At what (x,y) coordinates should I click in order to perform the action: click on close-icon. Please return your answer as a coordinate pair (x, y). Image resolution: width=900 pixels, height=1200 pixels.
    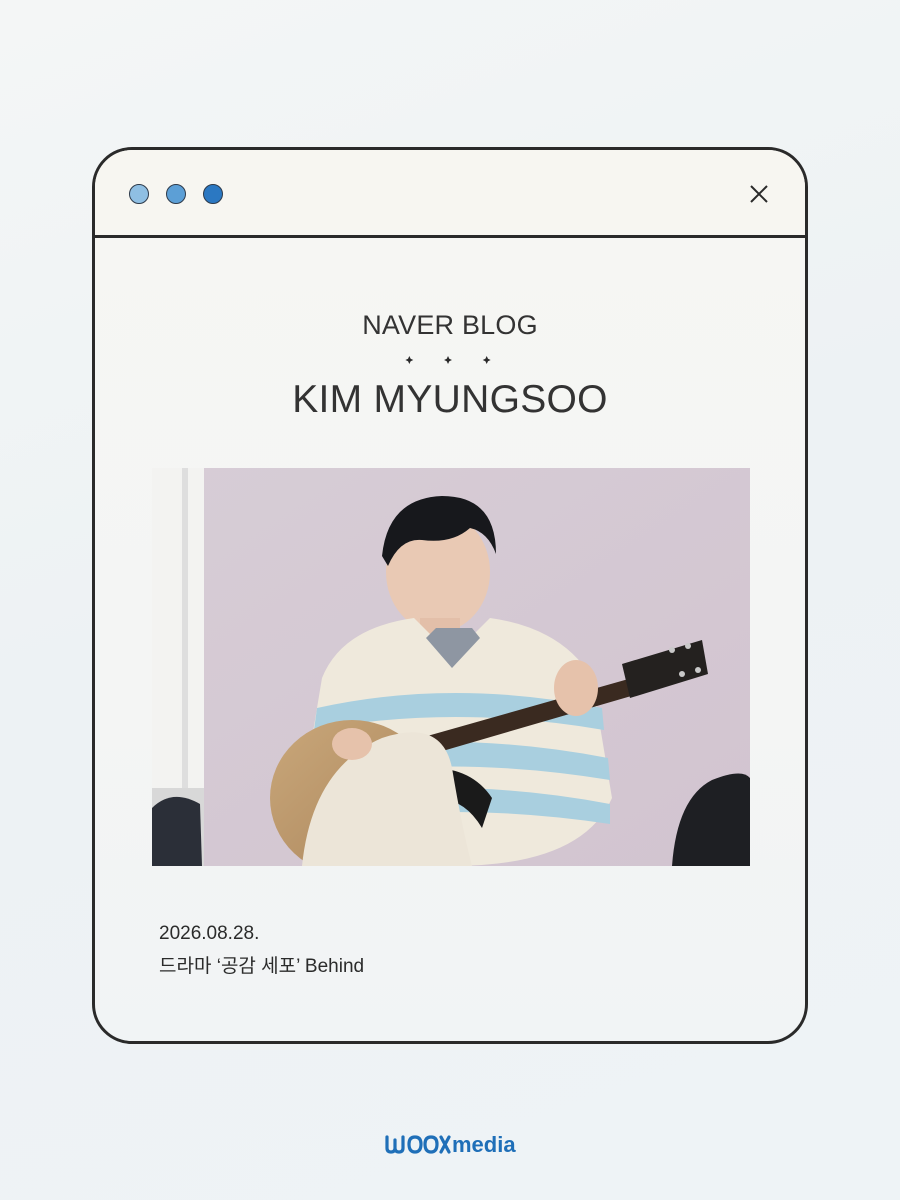
    Looking at the image, I should click on (759, 194).